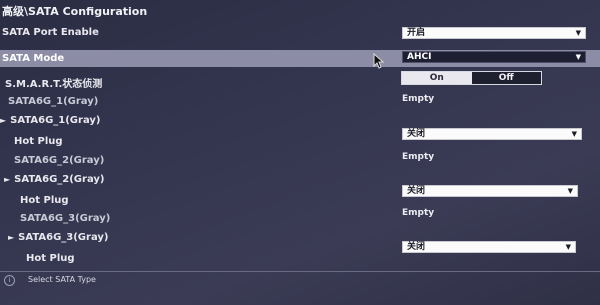  I want to click on sata6g-3-hotplug-value: 关闭, so click(416, 247).